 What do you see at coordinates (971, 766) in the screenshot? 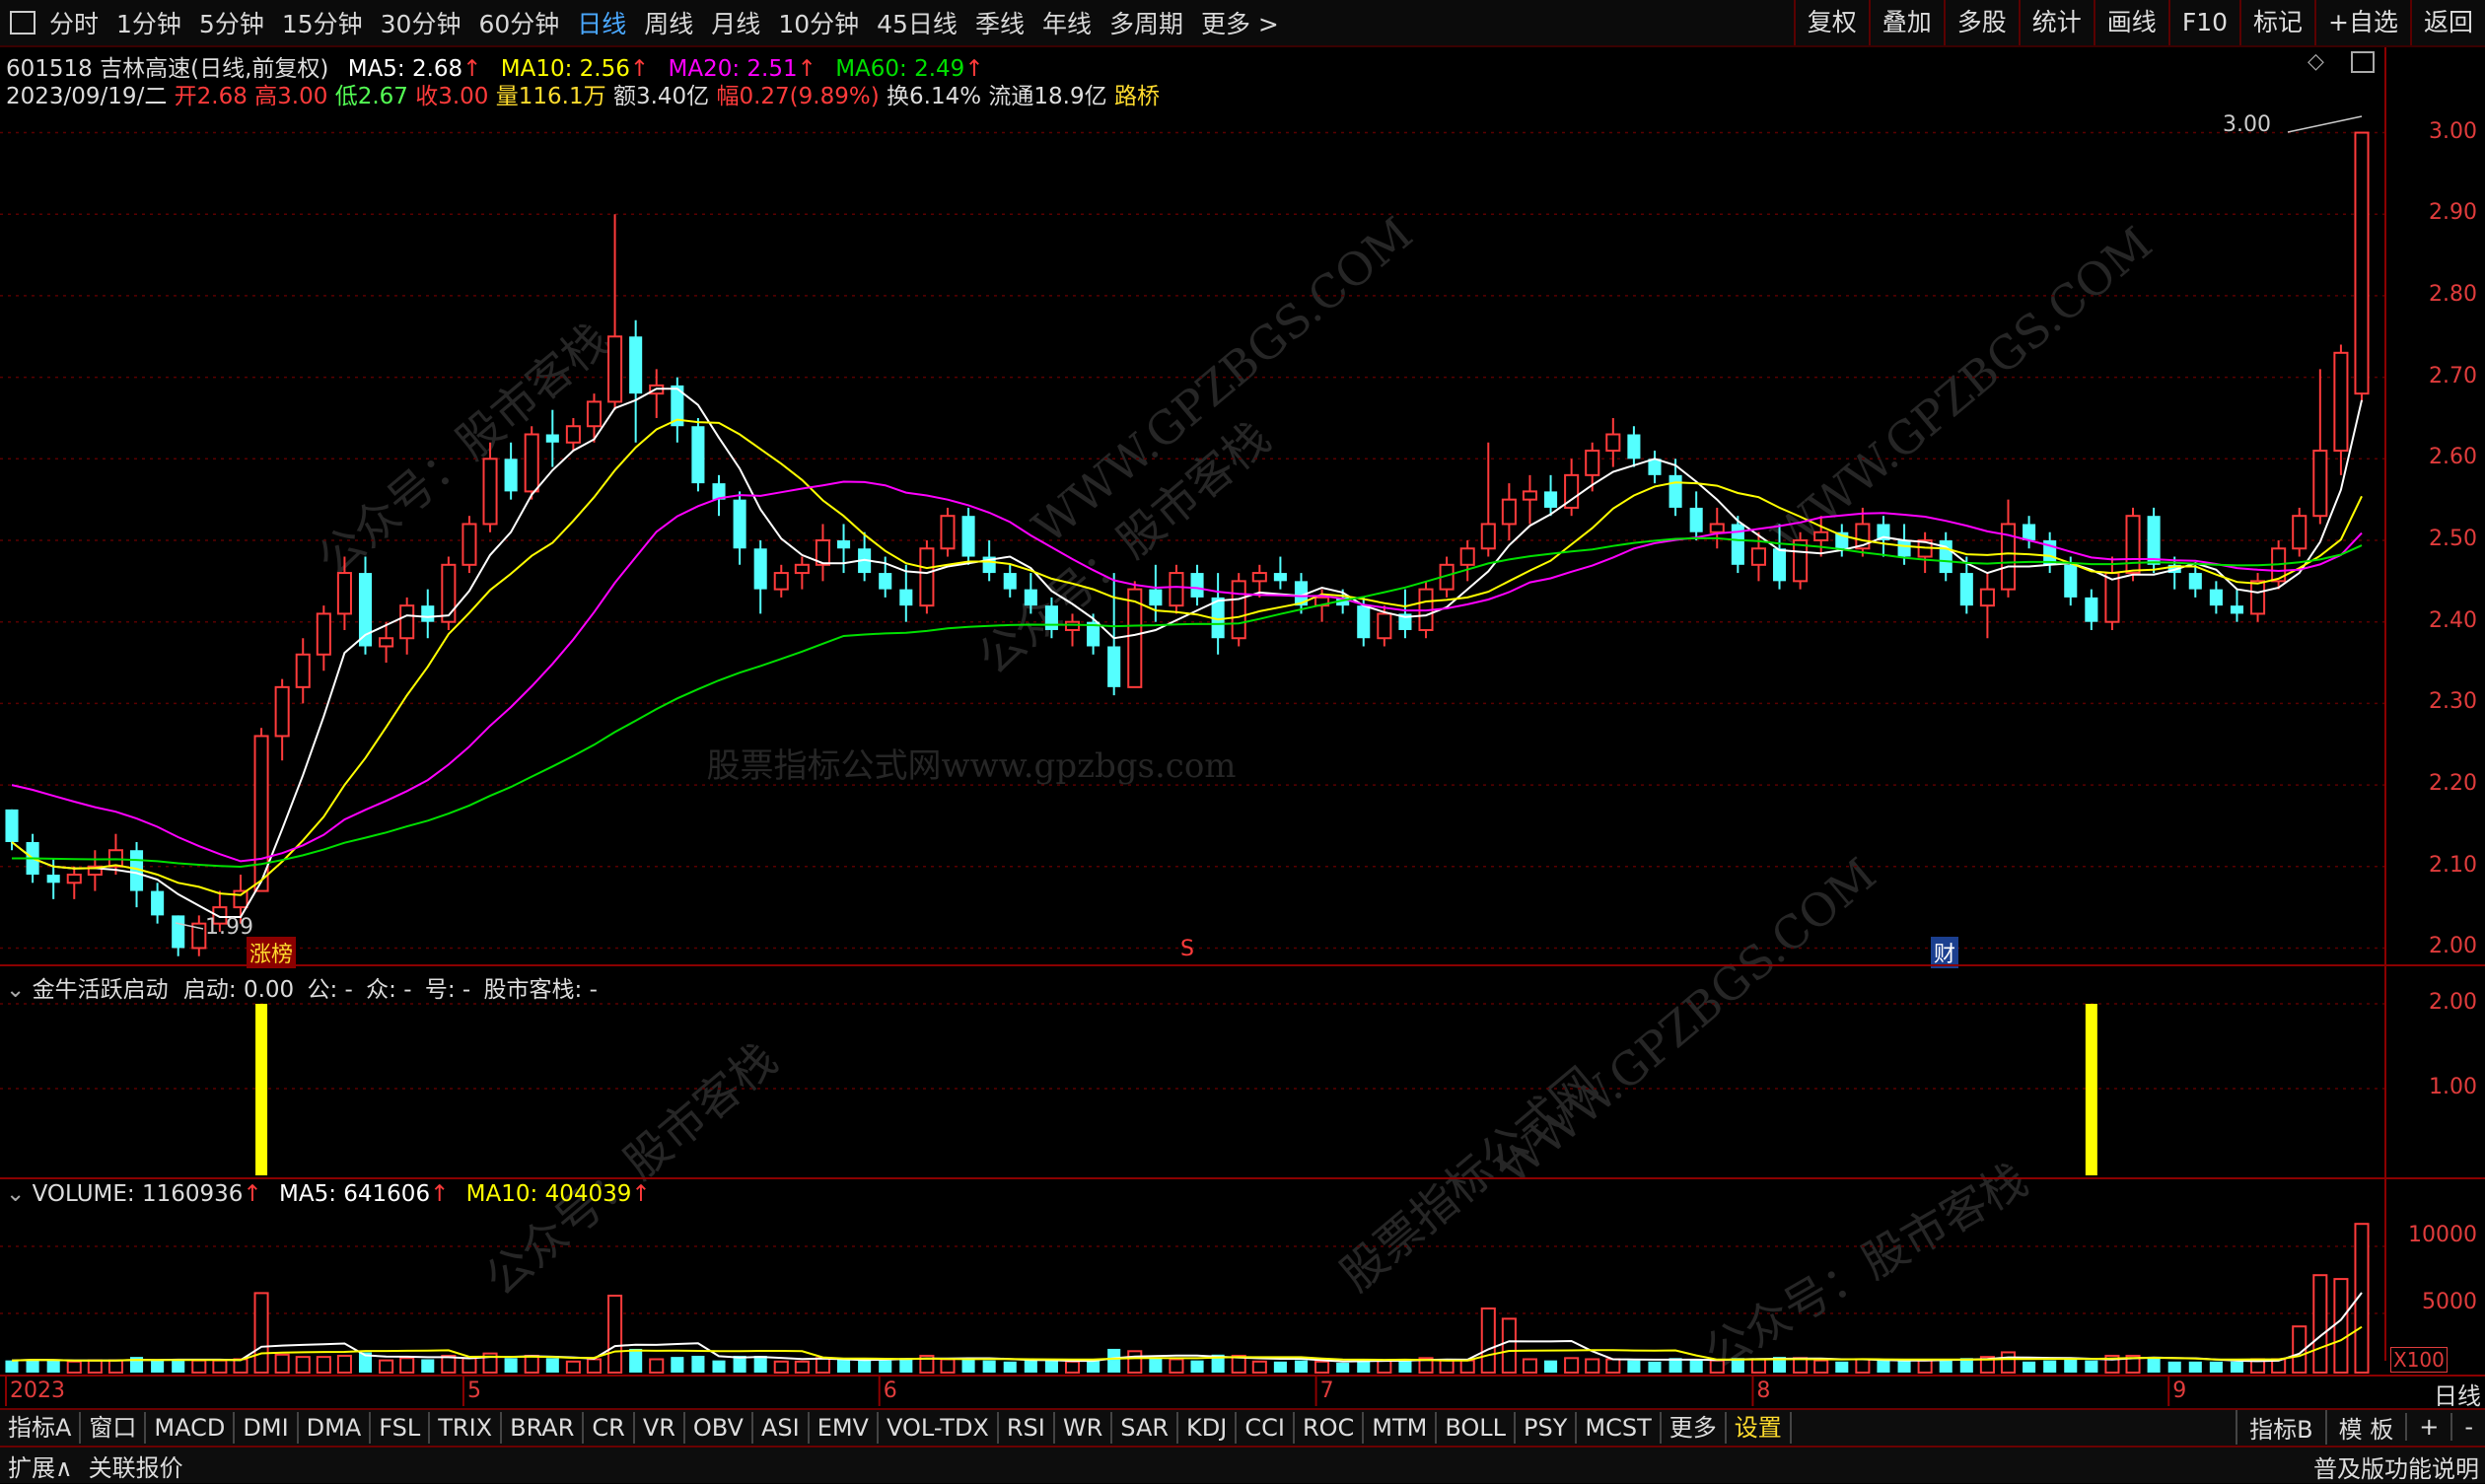
I see `watermark-text: 股票指标公式网www.gpzbgs.com` at bounding box center [971, 766].